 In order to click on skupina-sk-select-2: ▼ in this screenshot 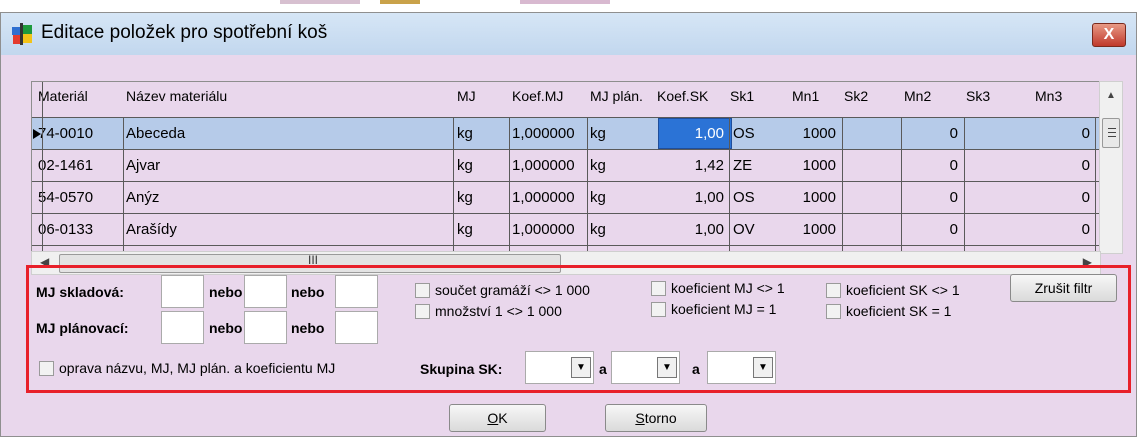, I will do `click(645, 367)`.